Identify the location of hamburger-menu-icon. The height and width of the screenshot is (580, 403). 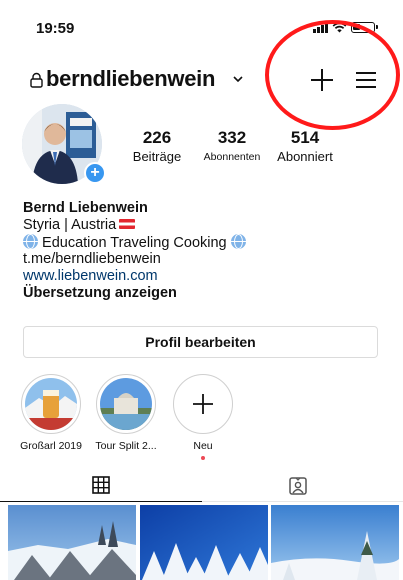
(366, 80).